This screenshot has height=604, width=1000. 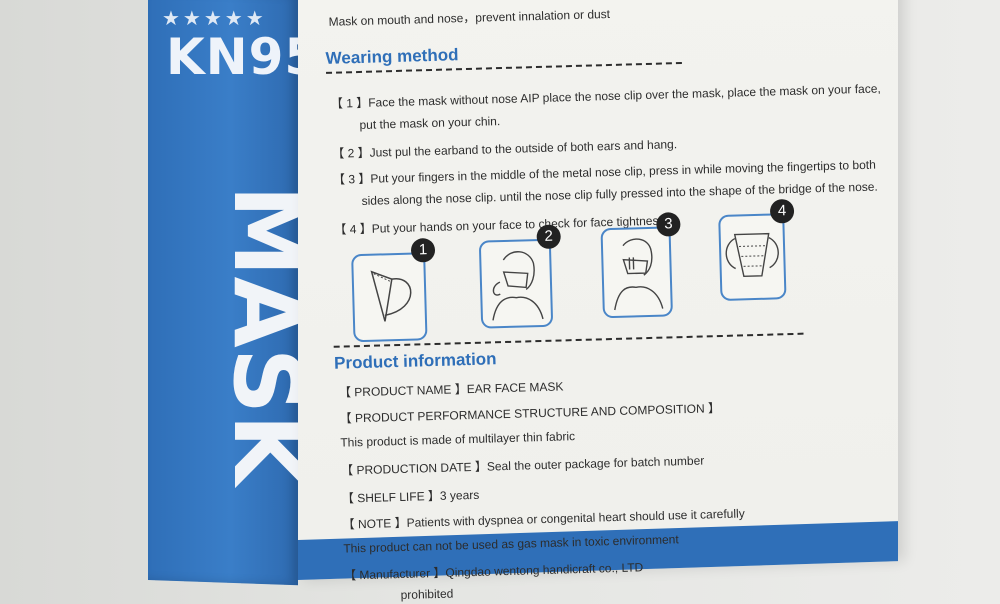 What do you see at coordinates (410, 496) in the screenshot?
I see `shelf-life-line: 【 SHELF LIFE 】3 years` at bounding box center [410, 496].